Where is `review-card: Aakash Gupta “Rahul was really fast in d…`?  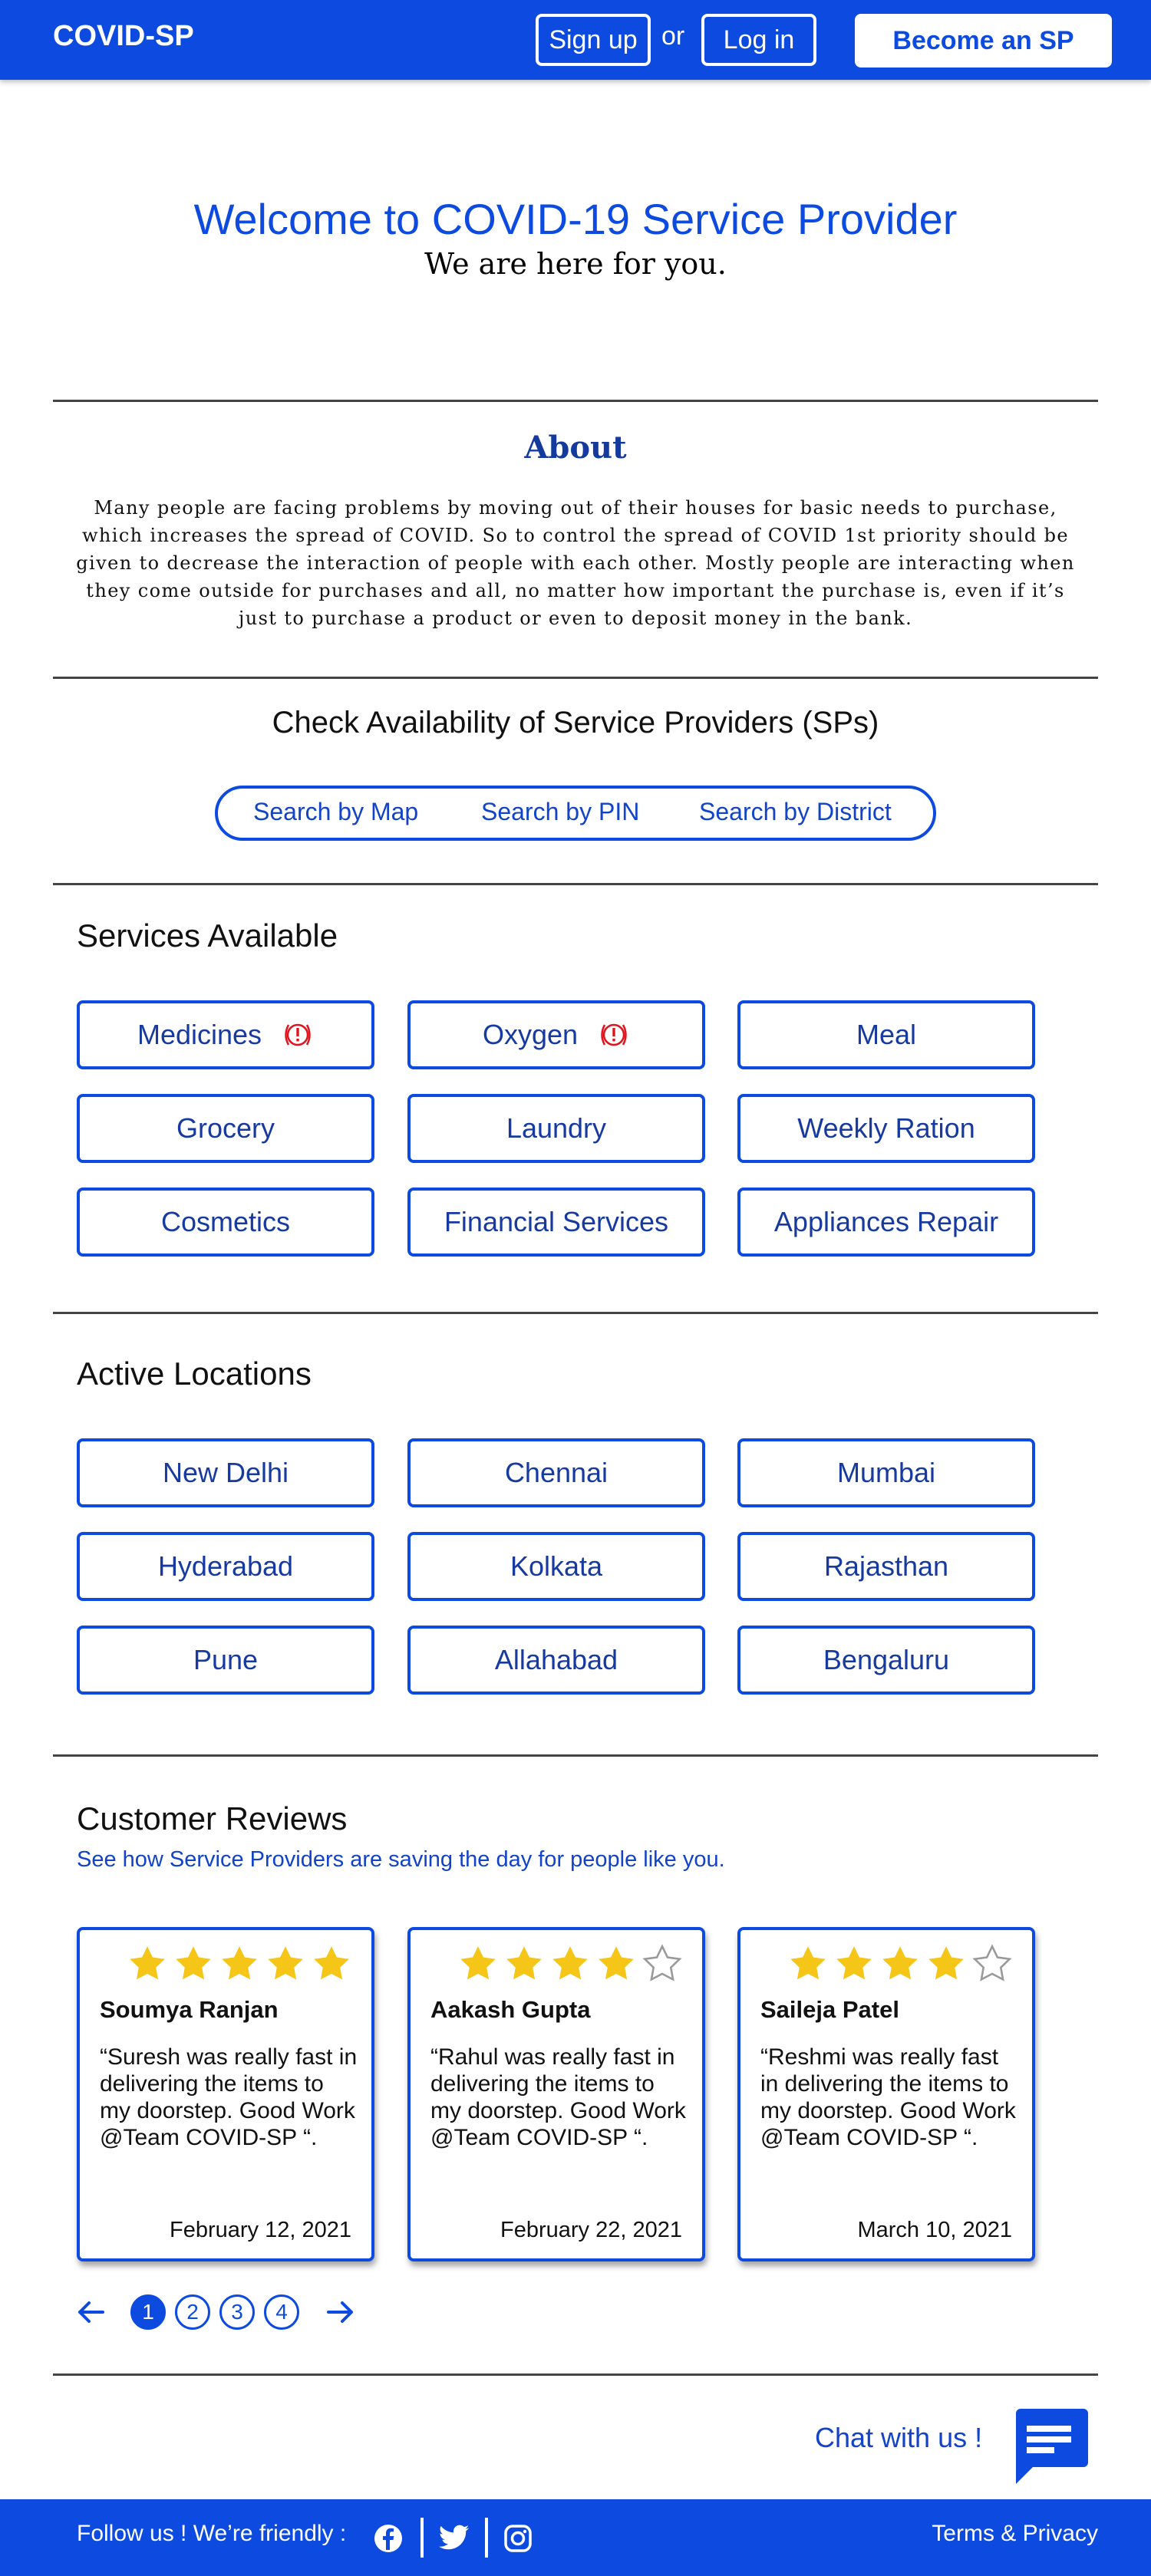
review-card: Aakash Gupta “Rahul was really fast in d… is located at coordinates (556, 2094).